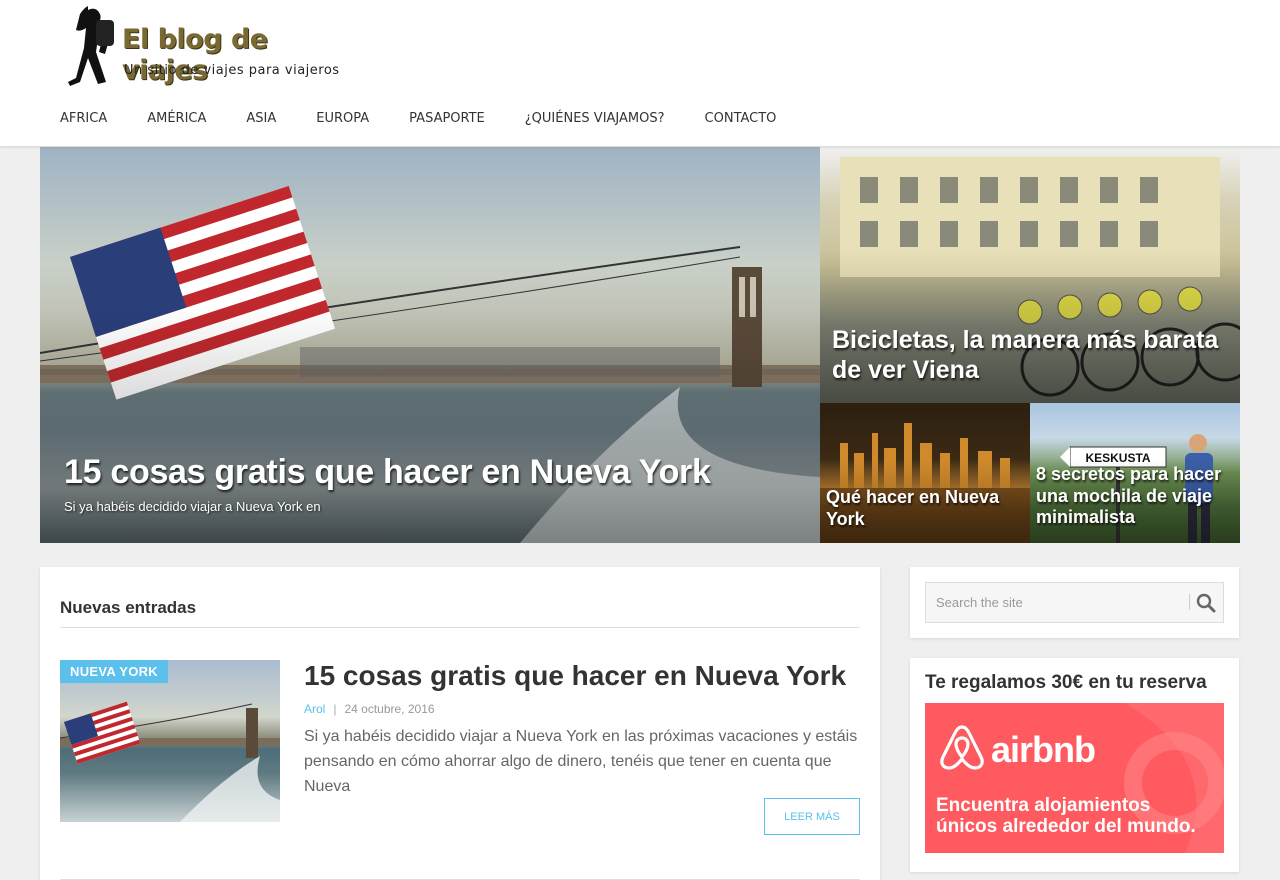 The height and width of the screenshot is (880, 1280). I want to click on search-input, so click(1057, 602).